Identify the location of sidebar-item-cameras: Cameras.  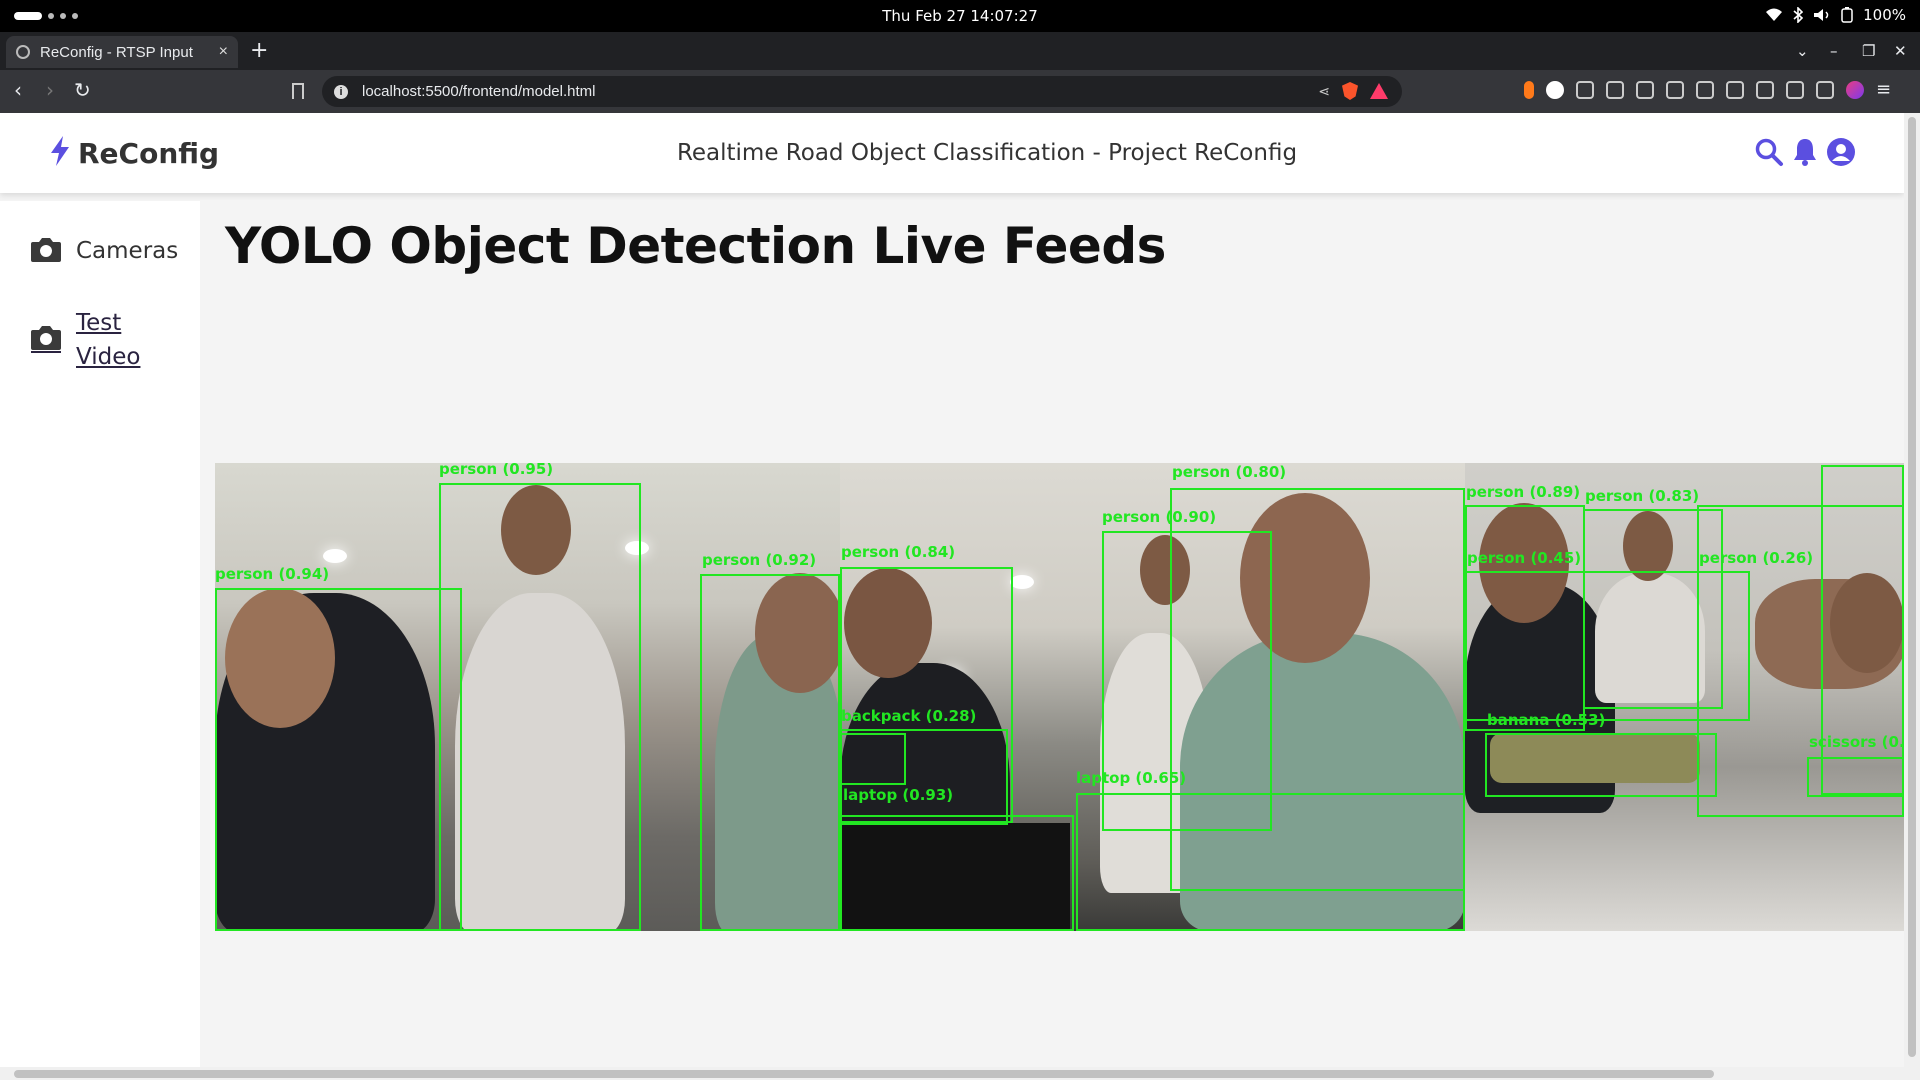
(104, 251).